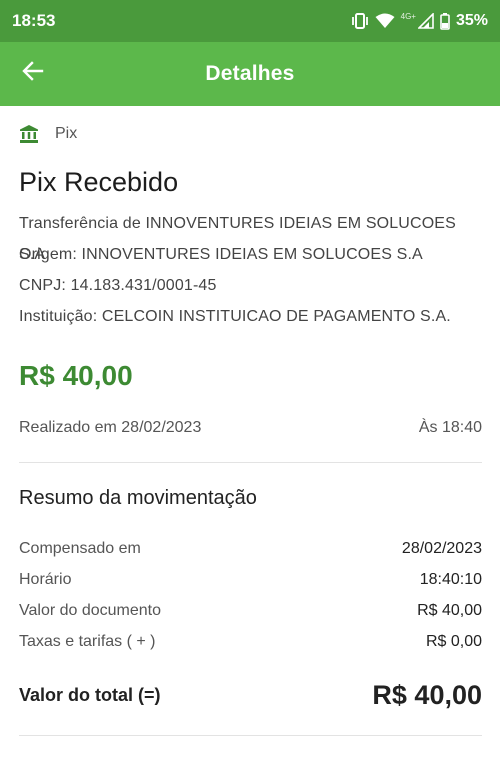 The width and height of the screenshot is (500, 763). What do you see at coordinates (250, 579) in the screenshot?
I see `summary-row-horario: Horário 18:40:10` at bounding box center [250, 579].